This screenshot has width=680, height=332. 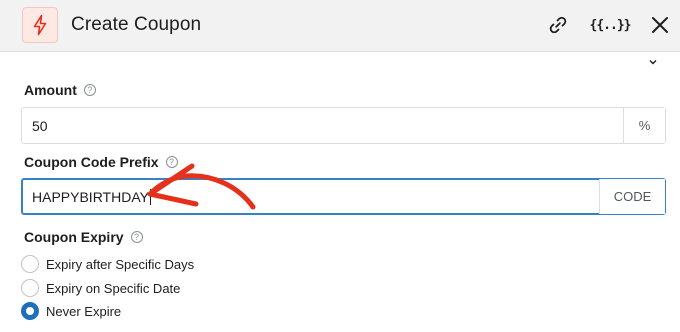 I want to click on close-icon, so click(x=660, y=25).